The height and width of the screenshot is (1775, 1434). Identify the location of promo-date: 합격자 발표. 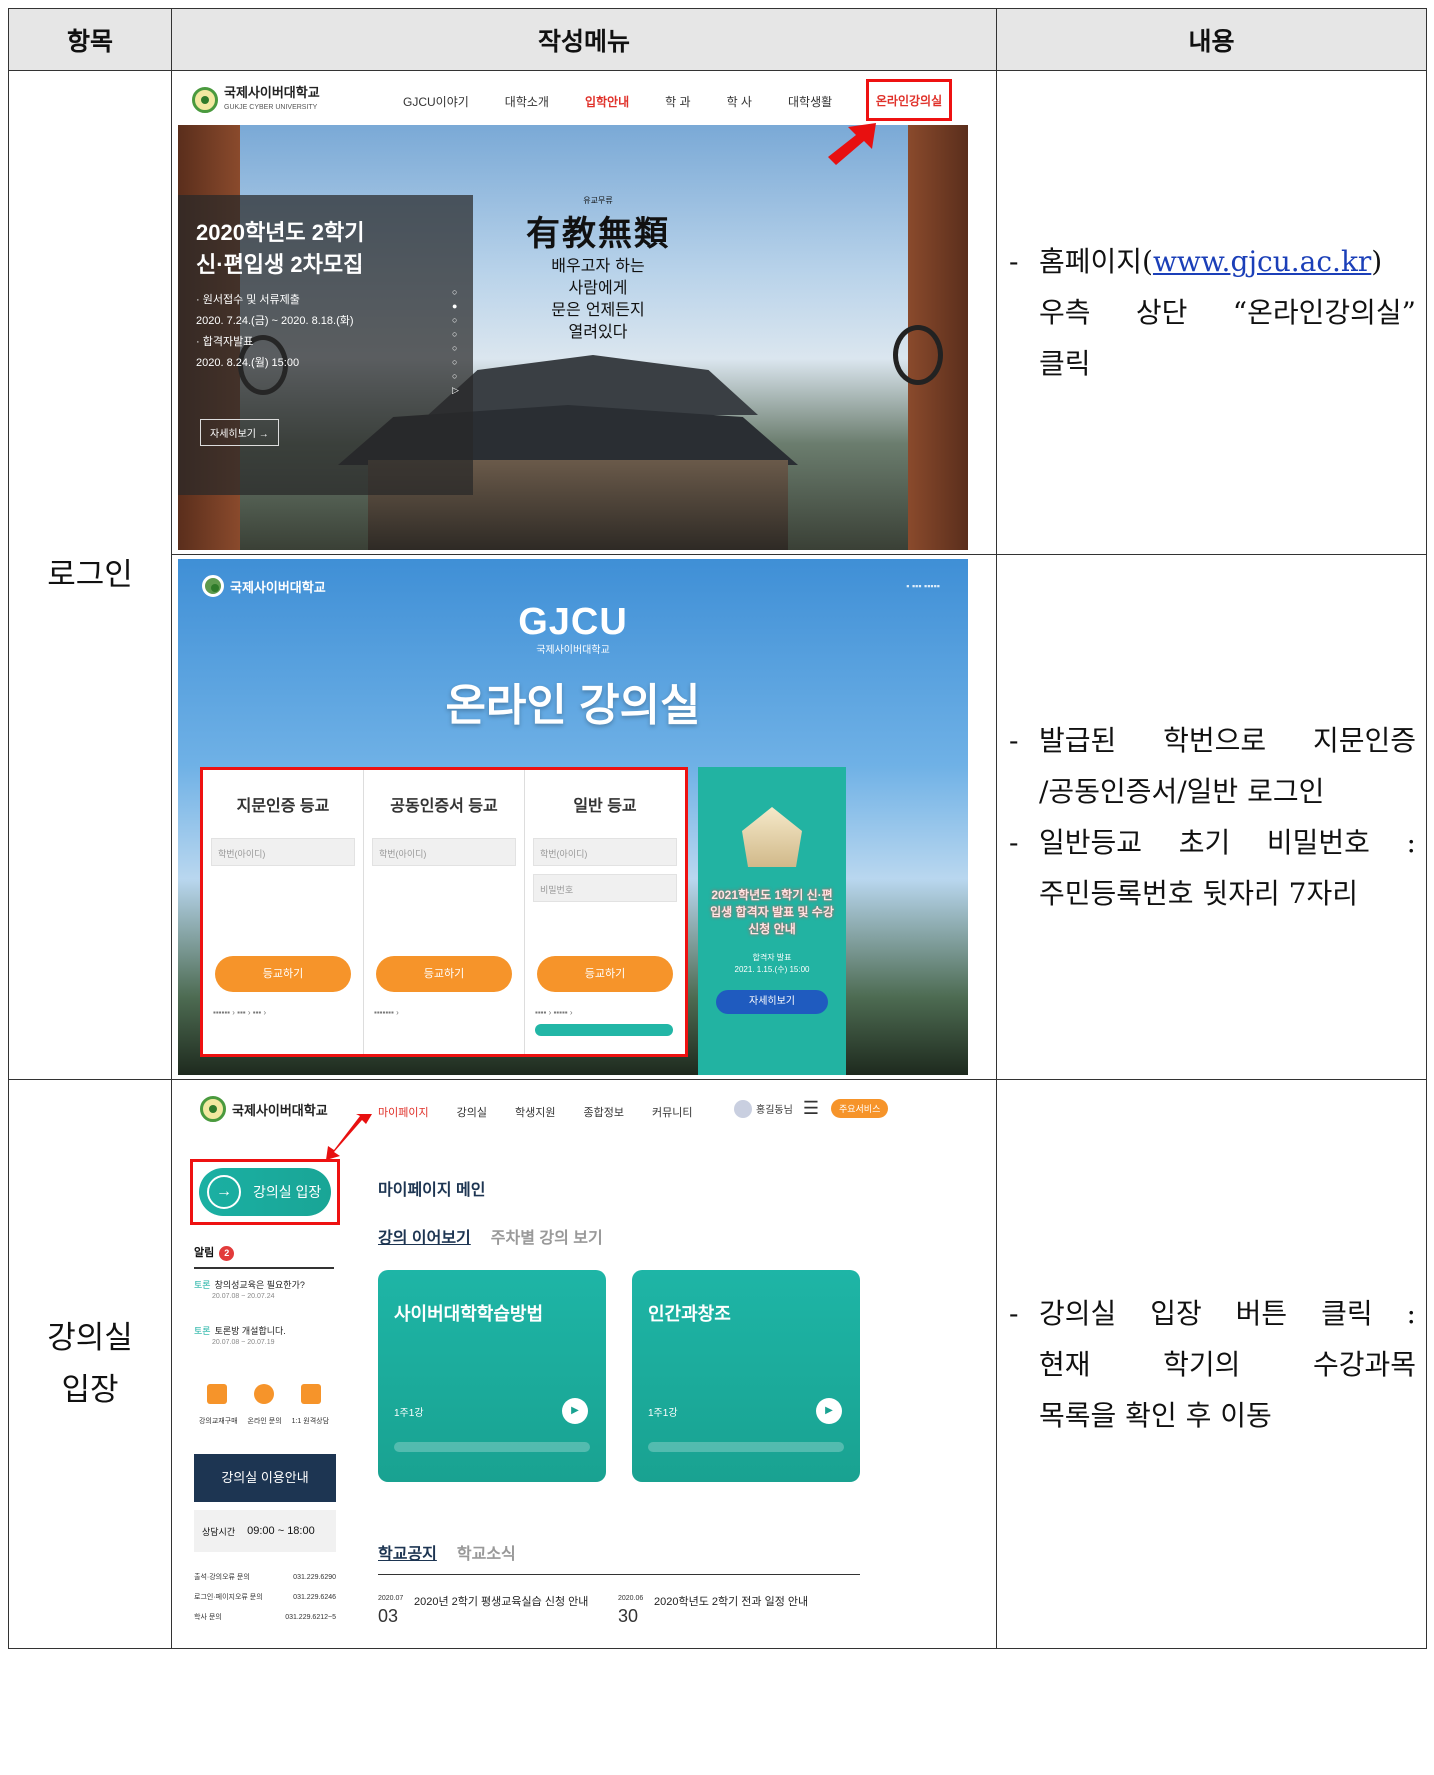
(772, 957).